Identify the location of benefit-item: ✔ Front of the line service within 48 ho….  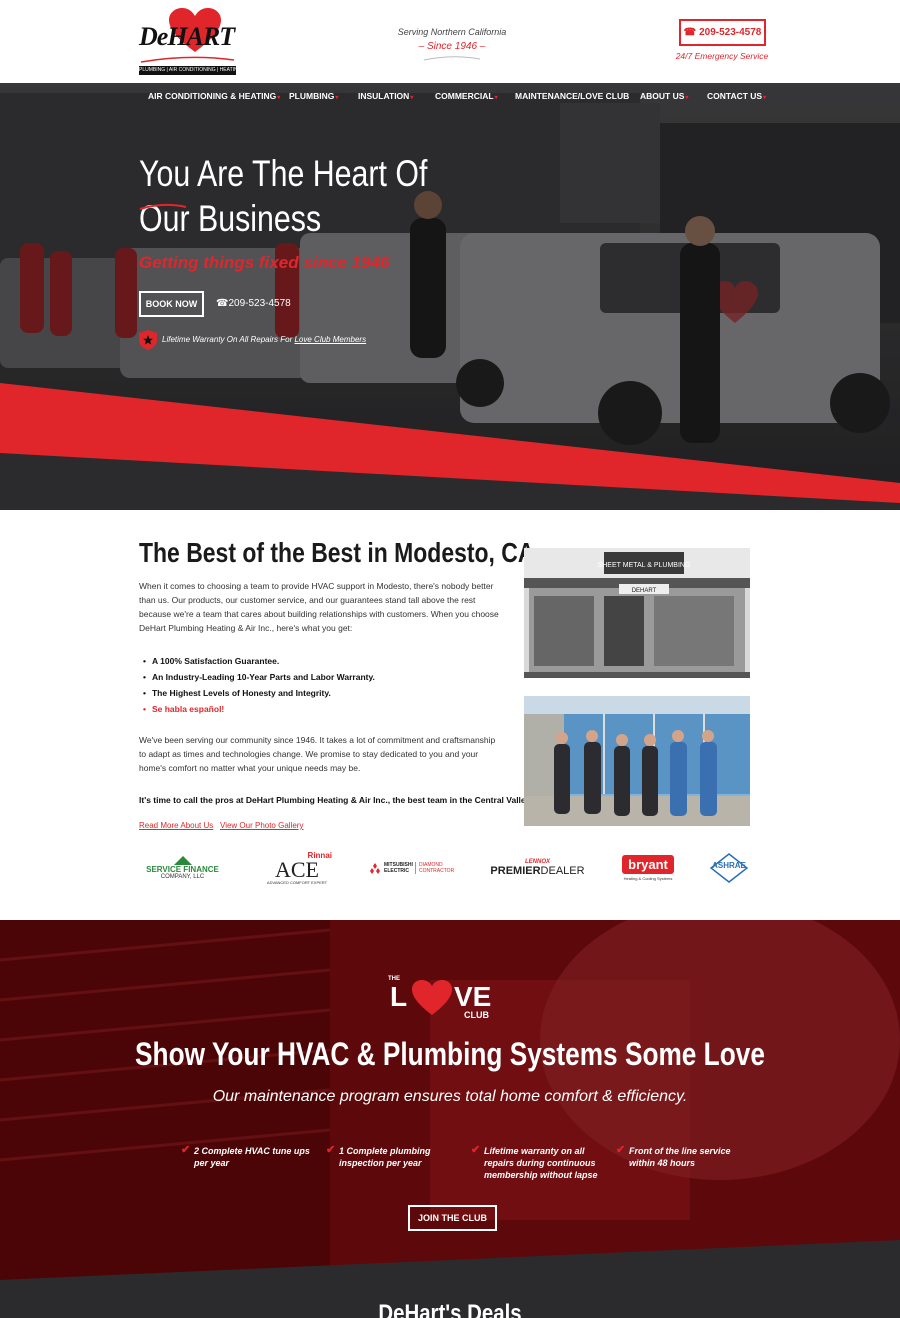
(687, 1156).